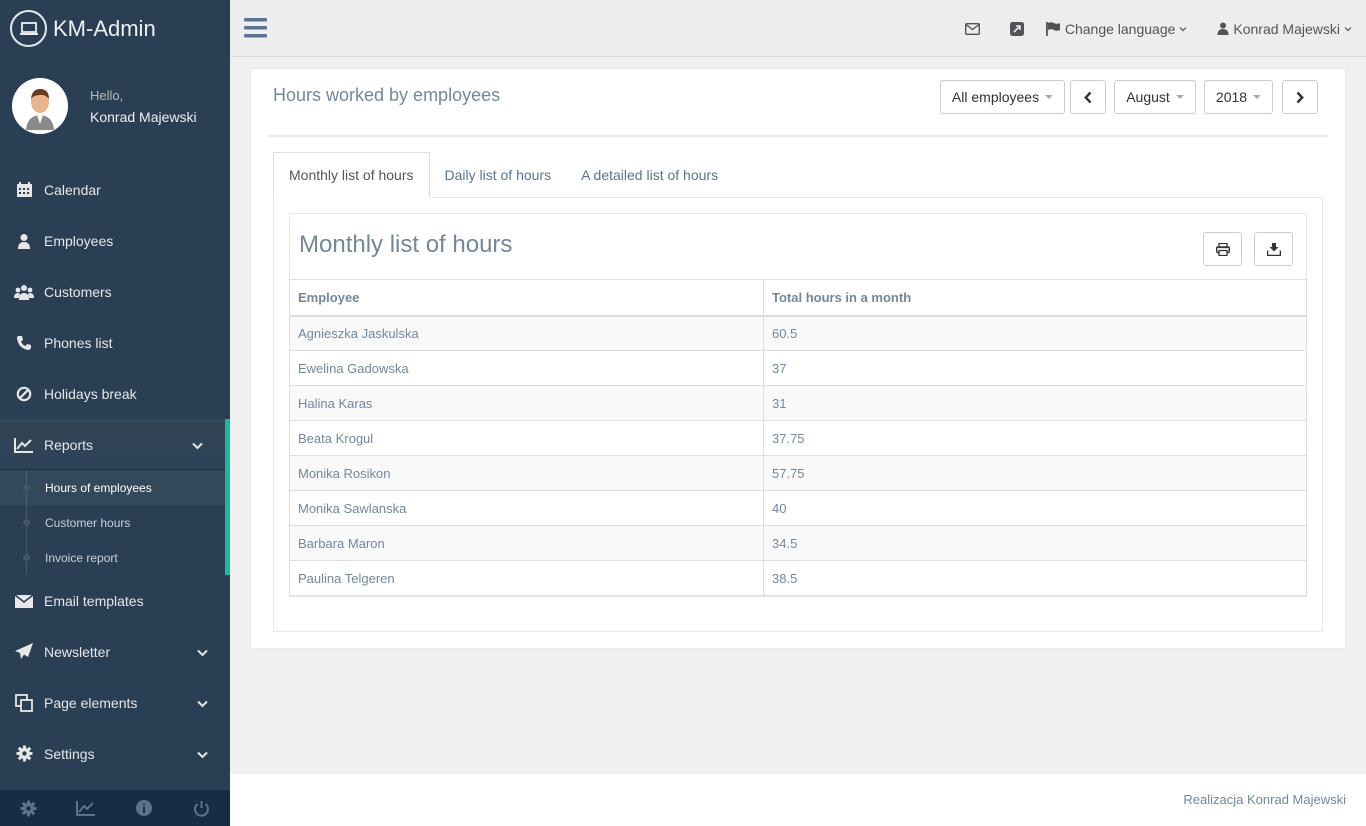 The width and height of the screenshot is (1366, 826). What do you see at coordinates (1035, 298) in the screenshot?
I see `column-header-total-hours: Total hours in a month` at bounding box center [1035, 298].